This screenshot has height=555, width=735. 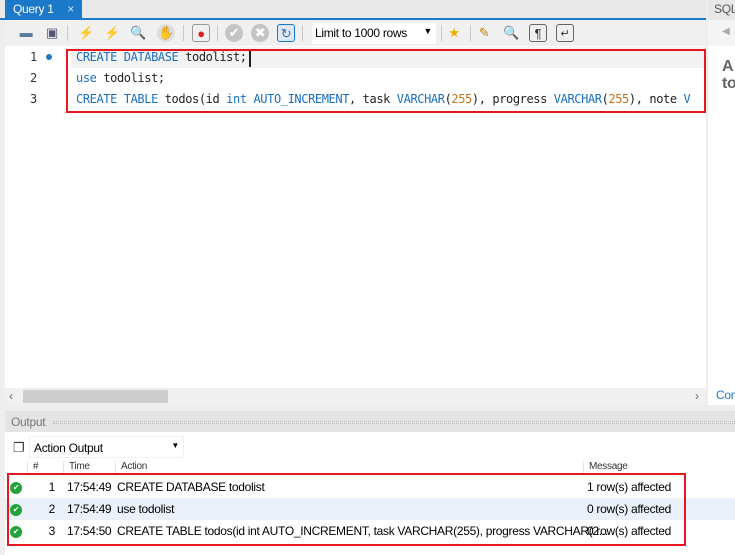 I want to click on output-type-select: Action Output ▼, so click(x=106, y=447).